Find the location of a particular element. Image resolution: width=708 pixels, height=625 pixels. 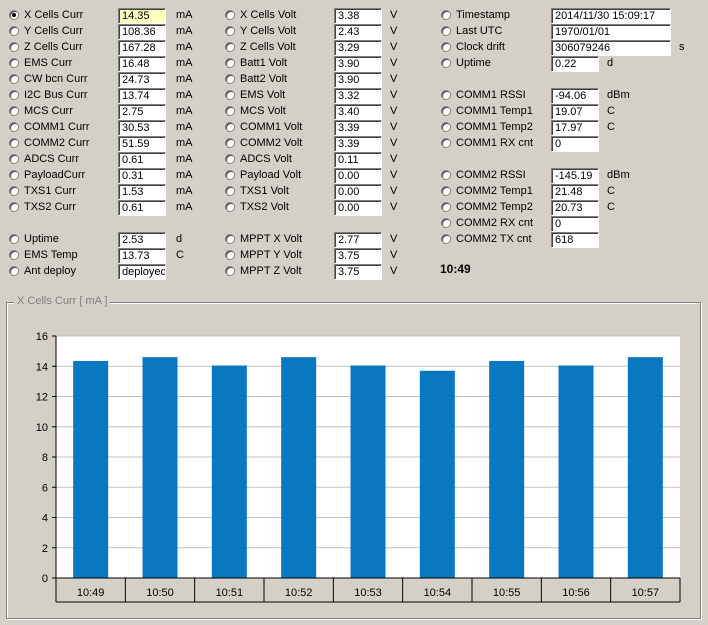

y-tick-label: 16 is located at coordinates (42, 337).